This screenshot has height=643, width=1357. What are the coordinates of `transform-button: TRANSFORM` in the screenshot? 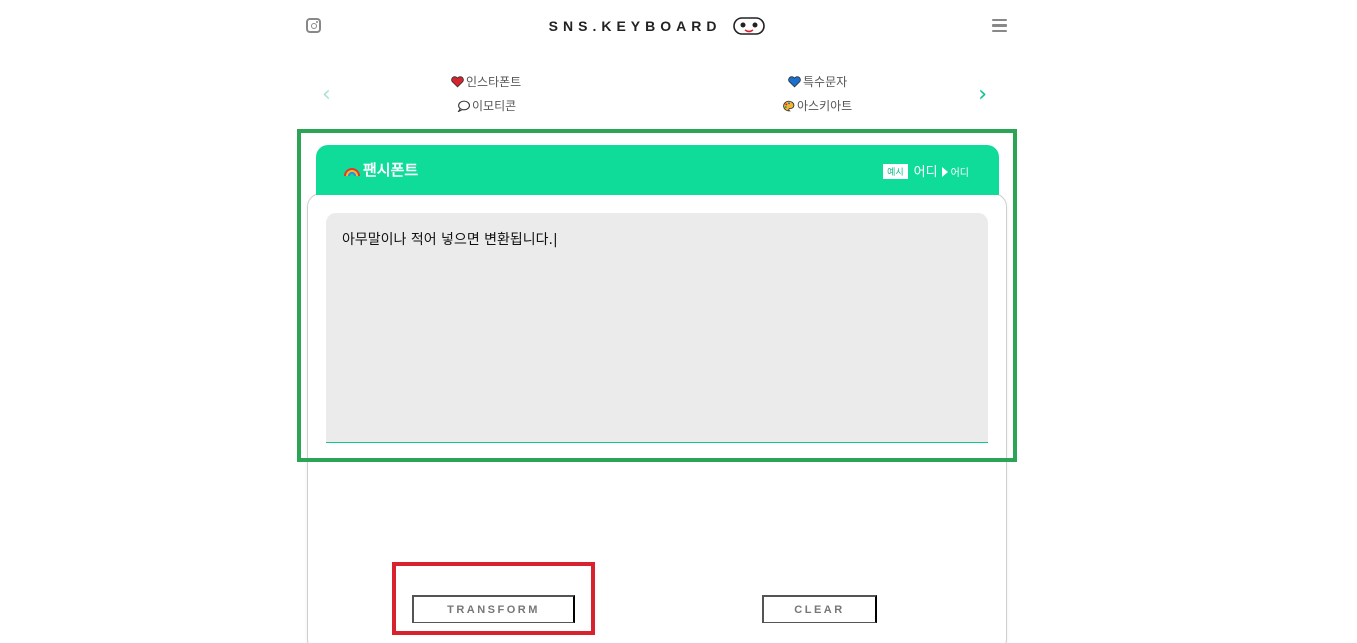 It's located at (493, 609).